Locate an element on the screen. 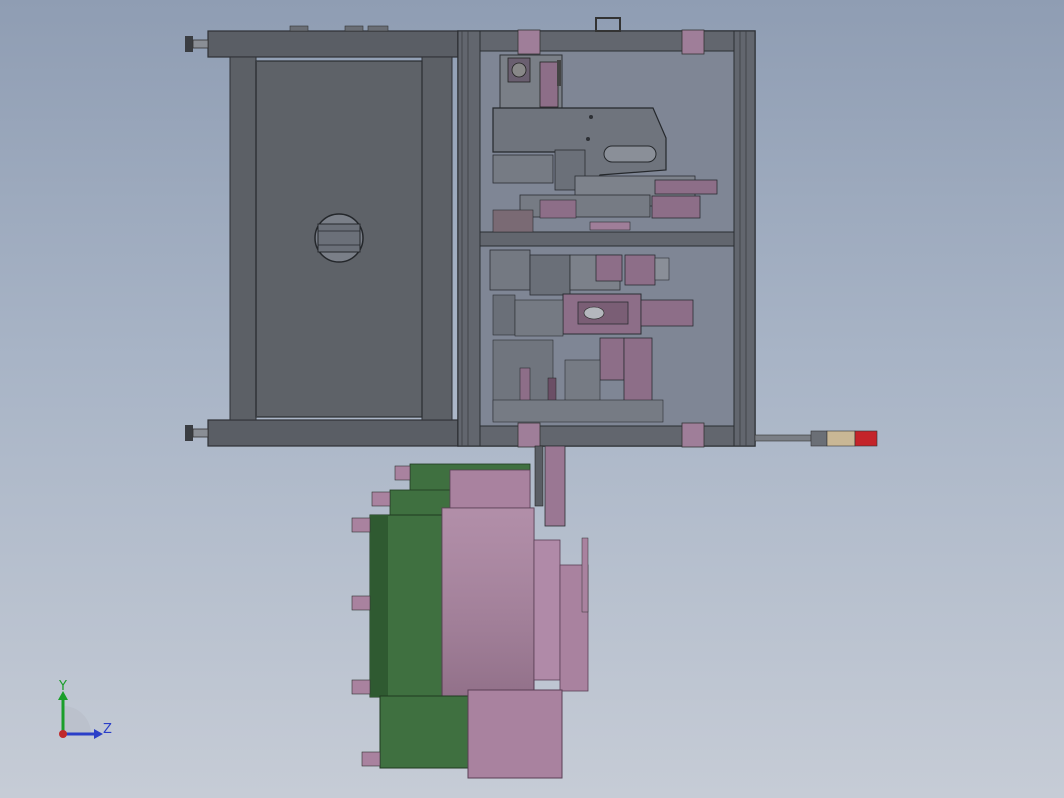 The width and height of the screenshot is (1064, 798). left-frame-bottom-rail is located at coordinates (333, 433).